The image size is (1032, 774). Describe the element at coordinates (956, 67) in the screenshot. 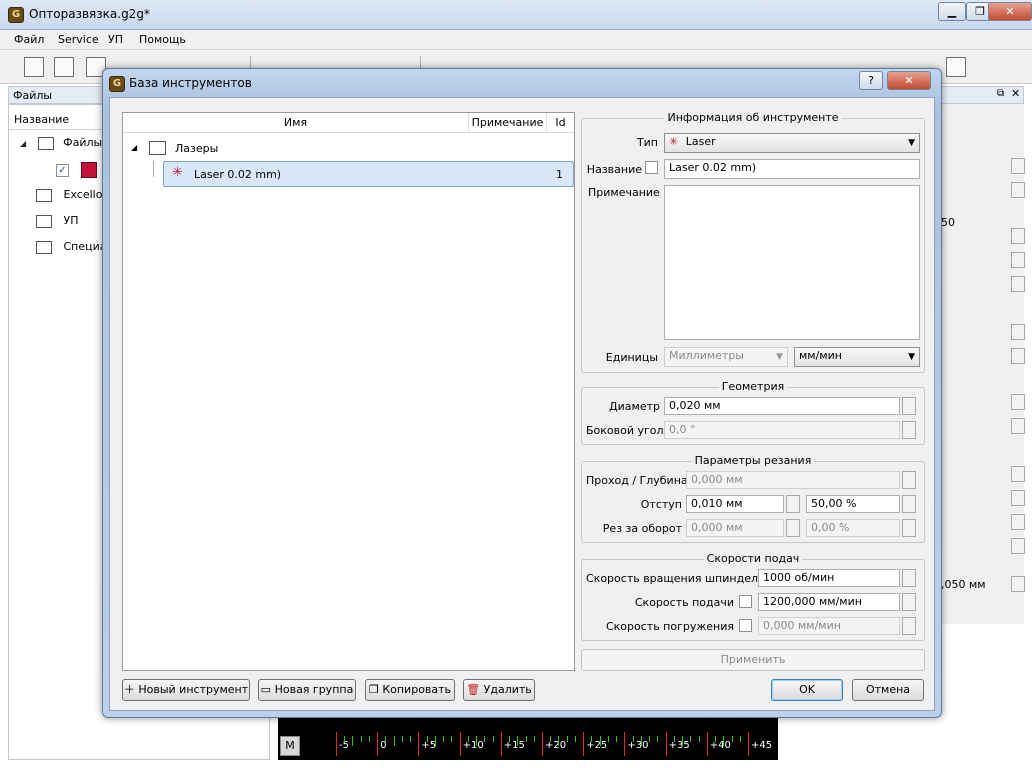

I see `transform-icon` at that location.